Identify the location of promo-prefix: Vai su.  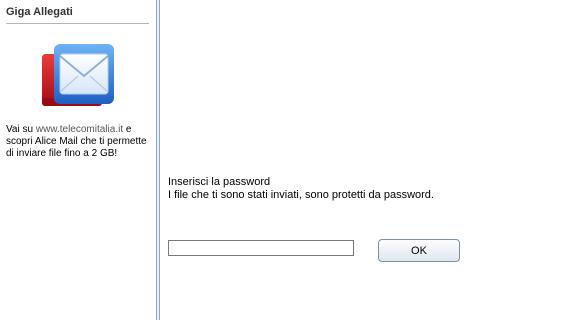
(21, 129).